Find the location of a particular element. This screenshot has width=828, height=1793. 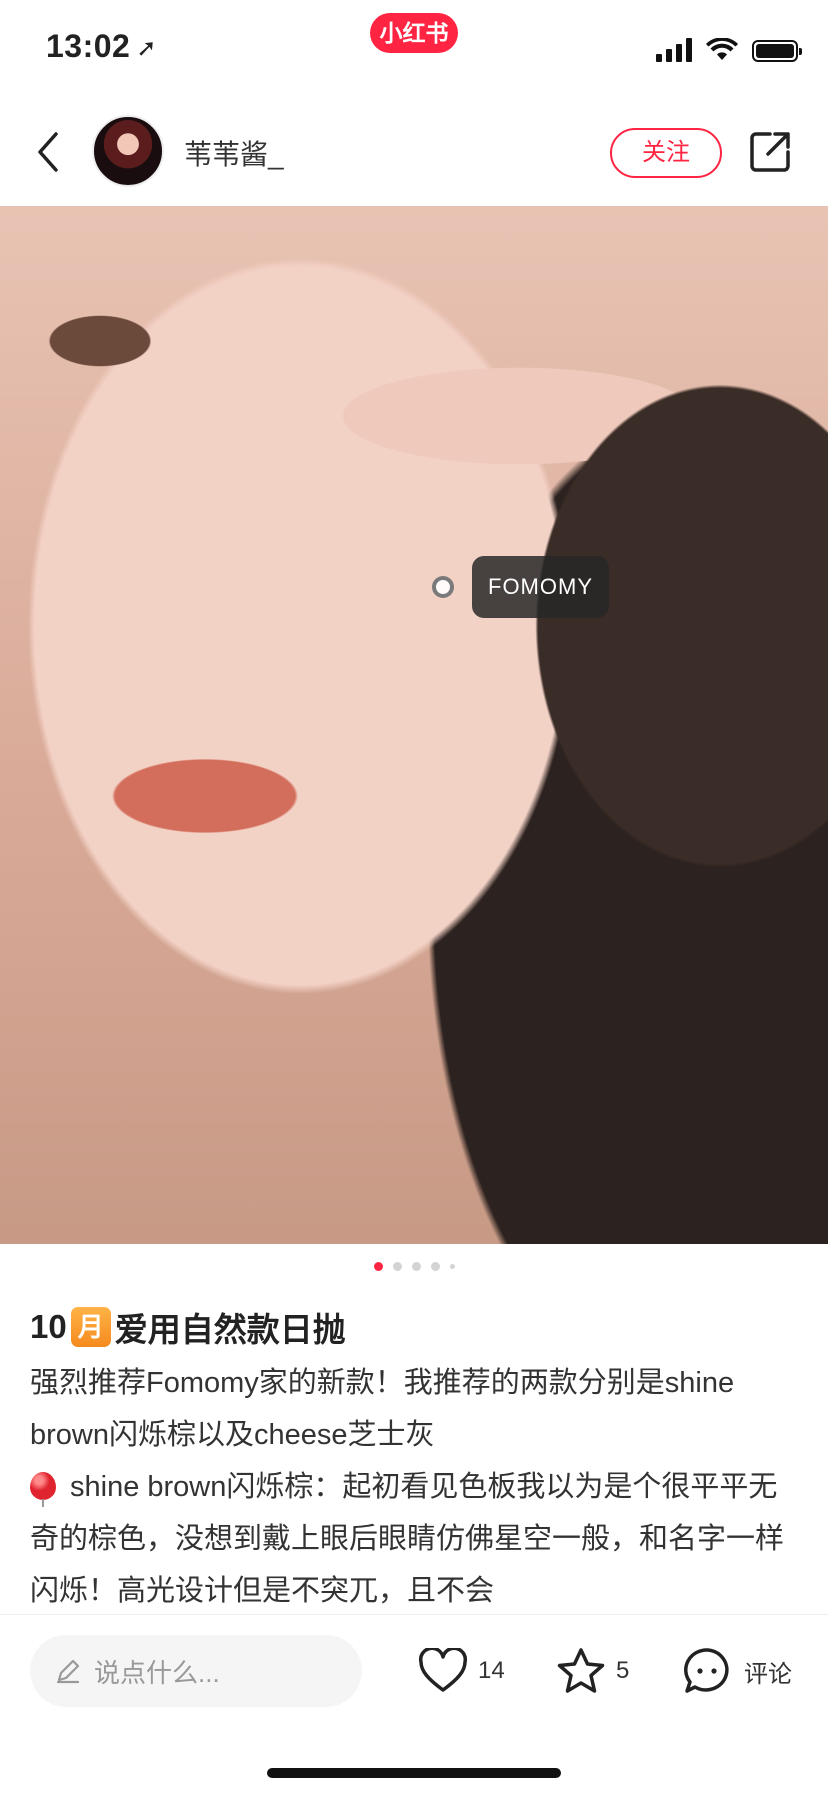

app-logo-badge: 小红书 is located at coordinates (414, 33).